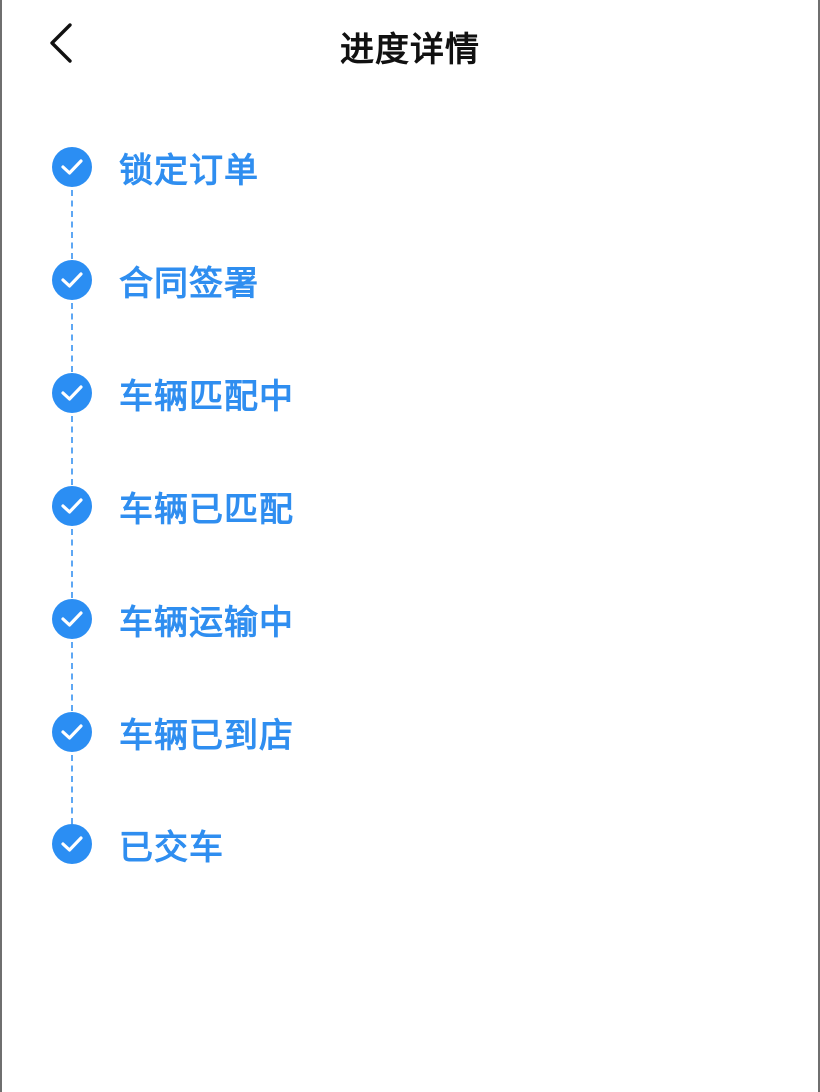 The image size is (820, 1092). I want to click on step-label: 车辆已匹配, so click(206, 509).